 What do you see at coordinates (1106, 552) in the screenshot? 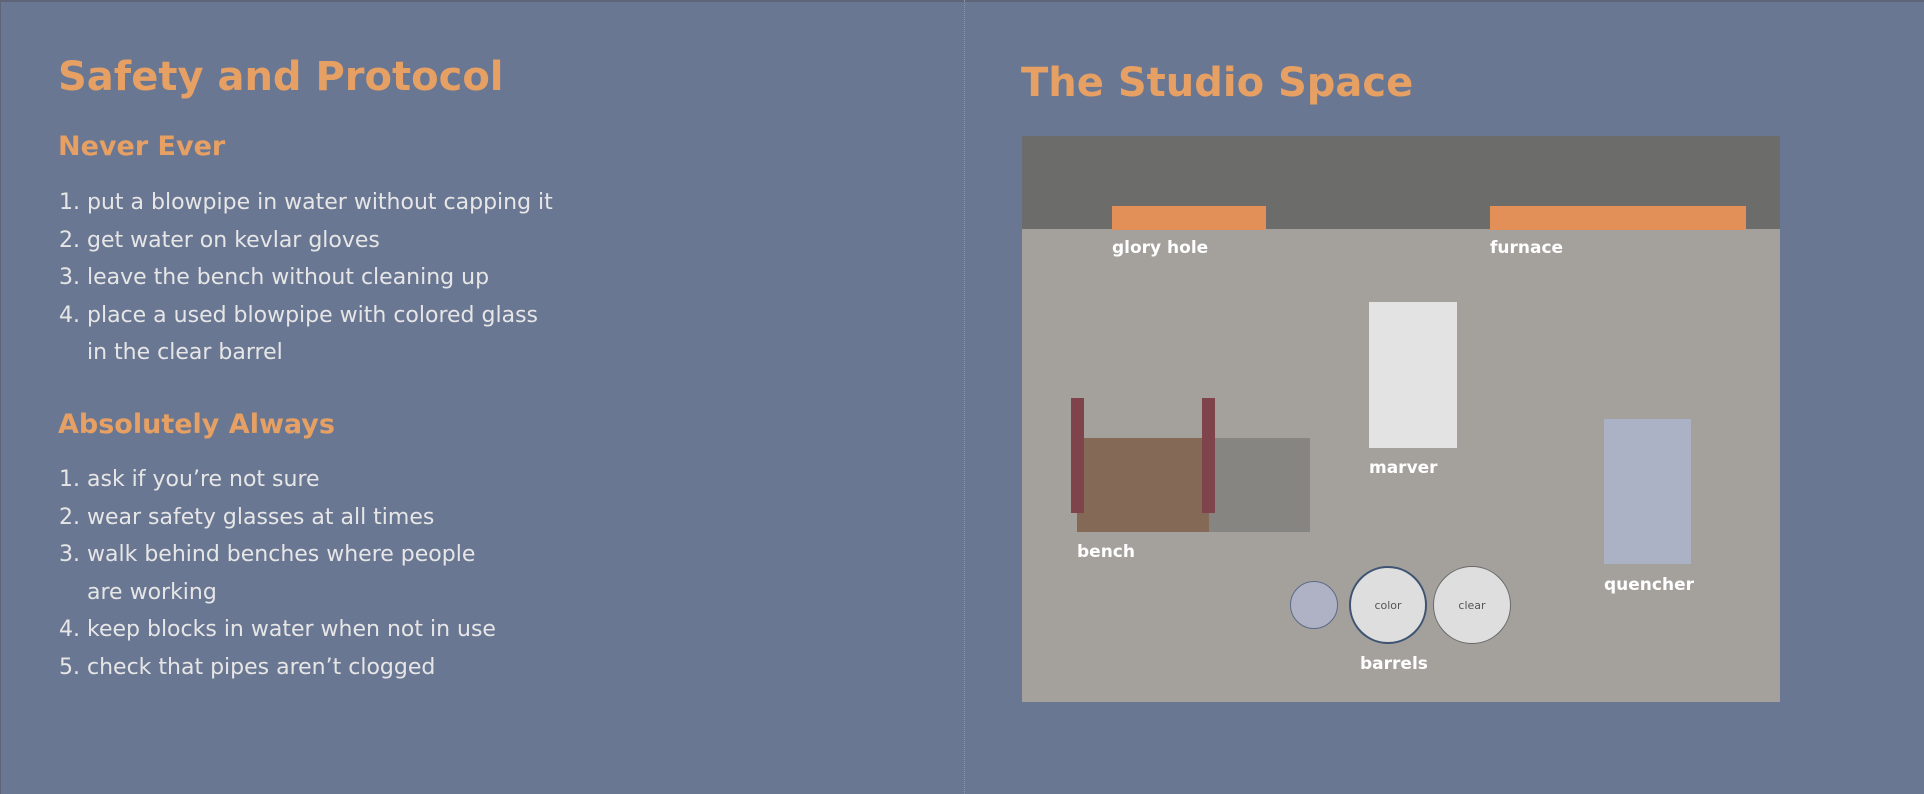
I see `bench-label: bench` at bounding box center [1106, 552].